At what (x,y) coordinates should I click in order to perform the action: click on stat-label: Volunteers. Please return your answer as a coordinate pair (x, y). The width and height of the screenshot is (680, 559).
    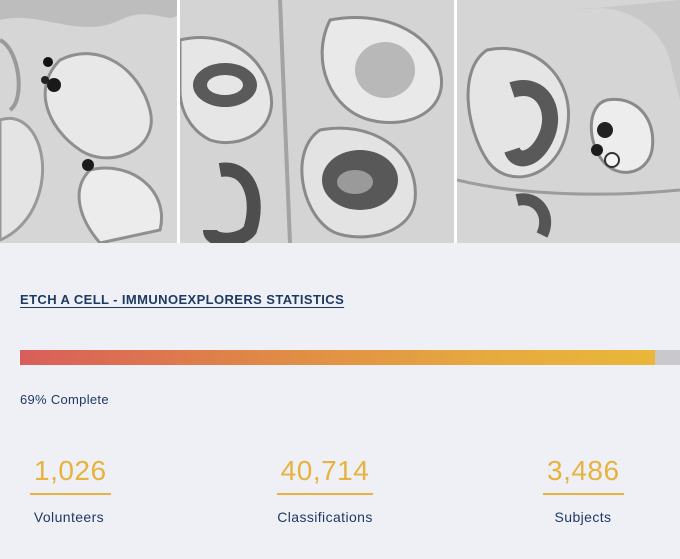
    Looking at the image, I should click on (69, 517).